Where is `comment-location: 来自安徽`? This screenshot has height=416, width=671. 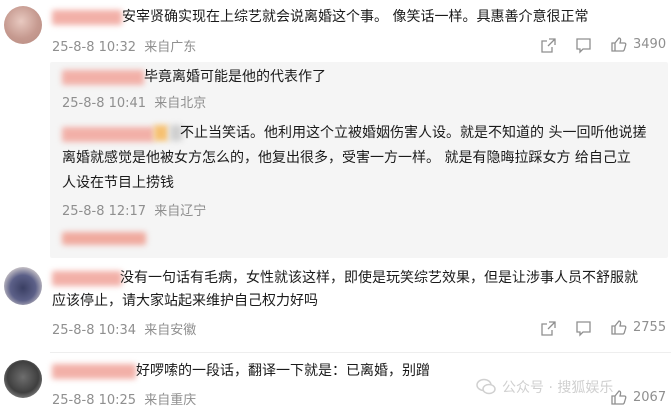 comment-location: 来自安徽 is located at coordinates (170, 330).